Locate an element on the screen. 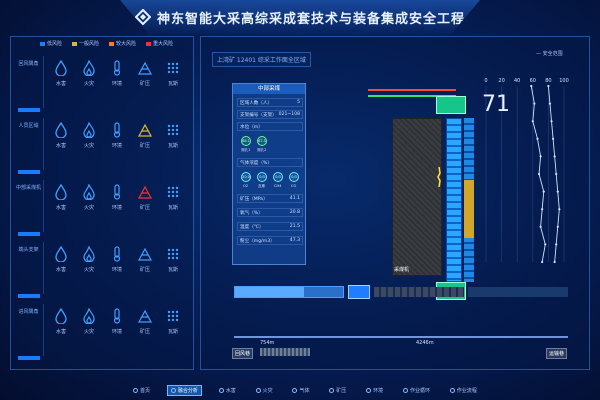 Image resolution: width=600 pixels, height=400 pixels. mountain-alarm-icon: 矿压 is located at coordinates (145, 208).